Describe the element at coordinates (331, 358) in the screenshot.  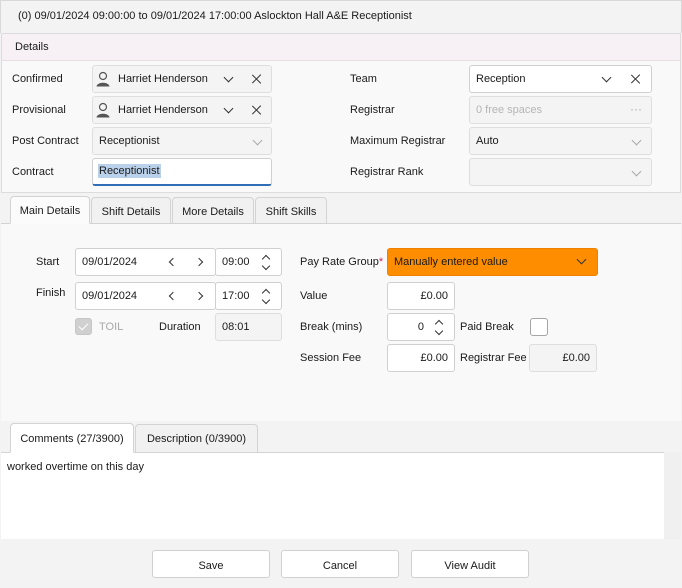
I see `session-fee-label: Session Fee` at that location.